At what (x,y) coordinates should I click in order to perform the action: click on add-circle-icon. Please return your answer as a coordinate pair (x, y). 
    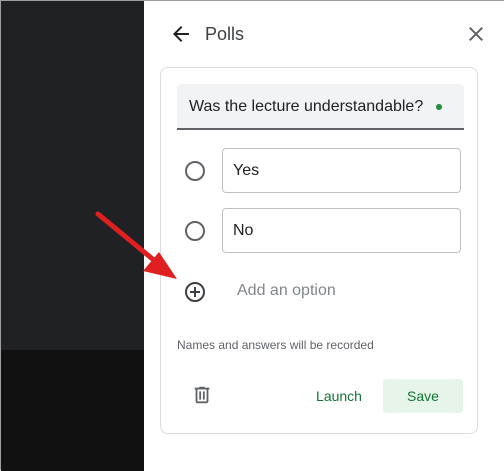
    Looking at the image, I should click on (195, 292).